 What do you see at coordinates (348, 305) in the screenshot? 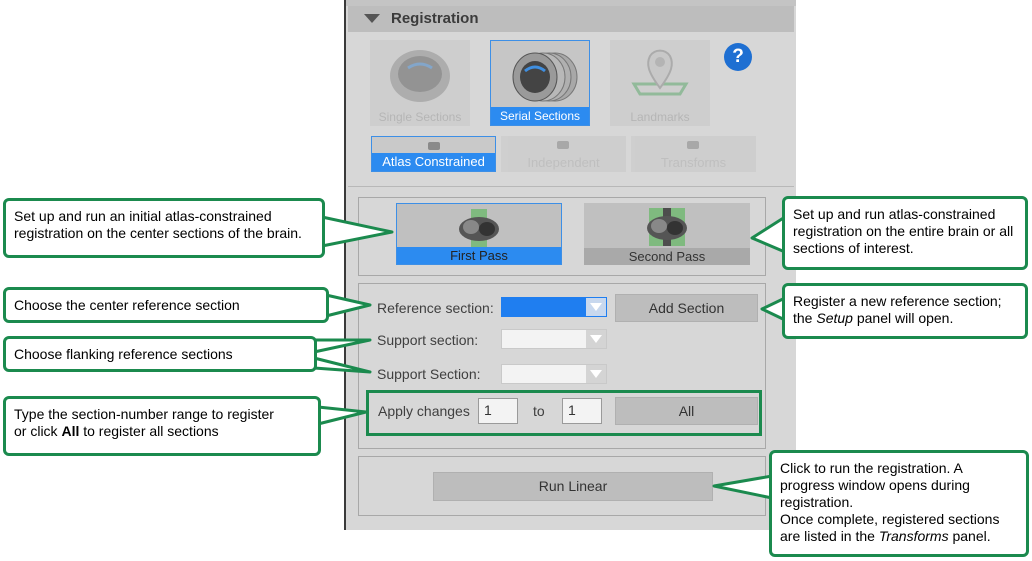
I see `pointer-reference` at bounding box center [348, 305].